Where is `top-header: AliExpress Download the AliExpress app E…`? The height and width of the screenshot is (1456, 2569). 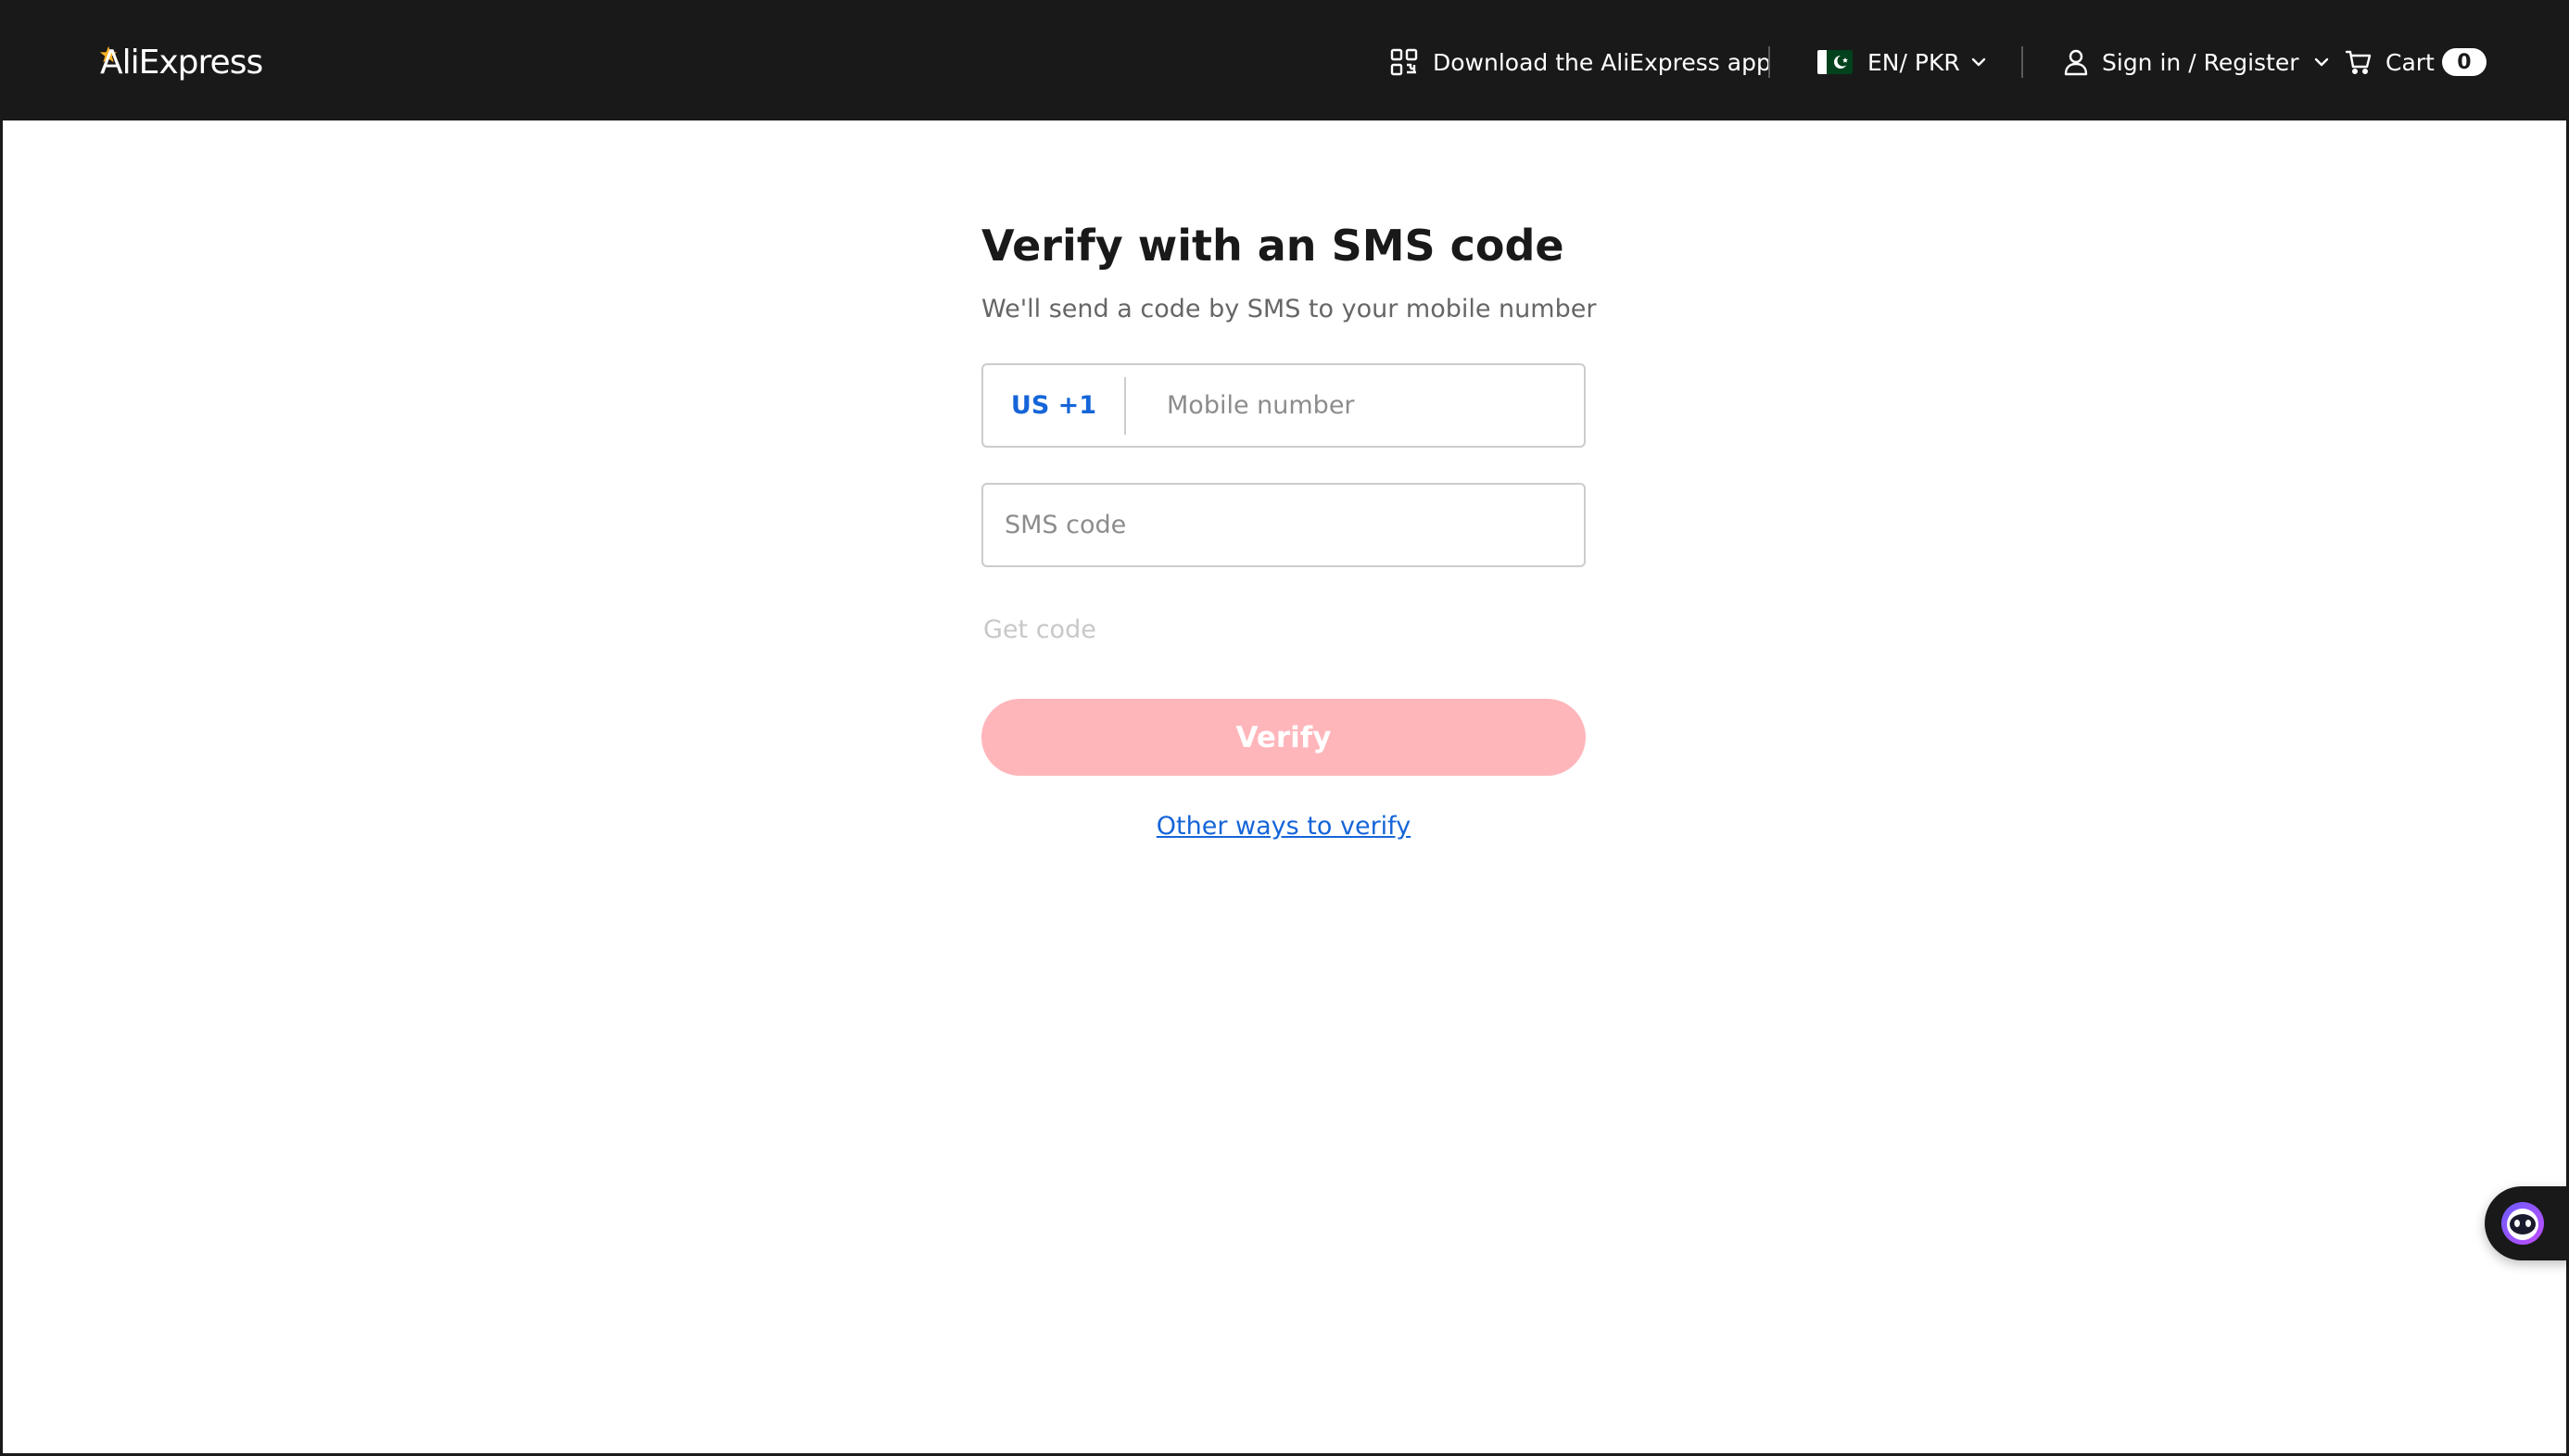 top-header: AliExpress Download the AliExpress app E… is located at coordinates (1284, 60).